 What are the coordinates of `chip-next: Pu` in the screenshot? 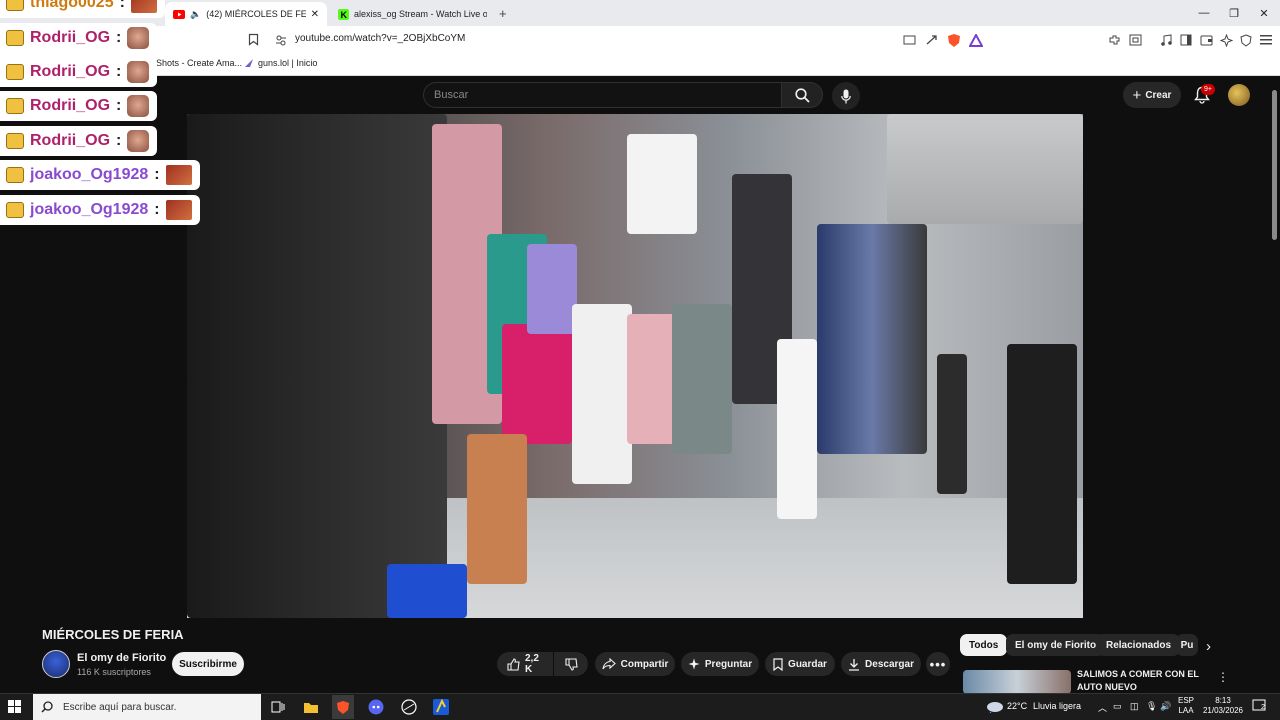 It's located at (1187, 645).